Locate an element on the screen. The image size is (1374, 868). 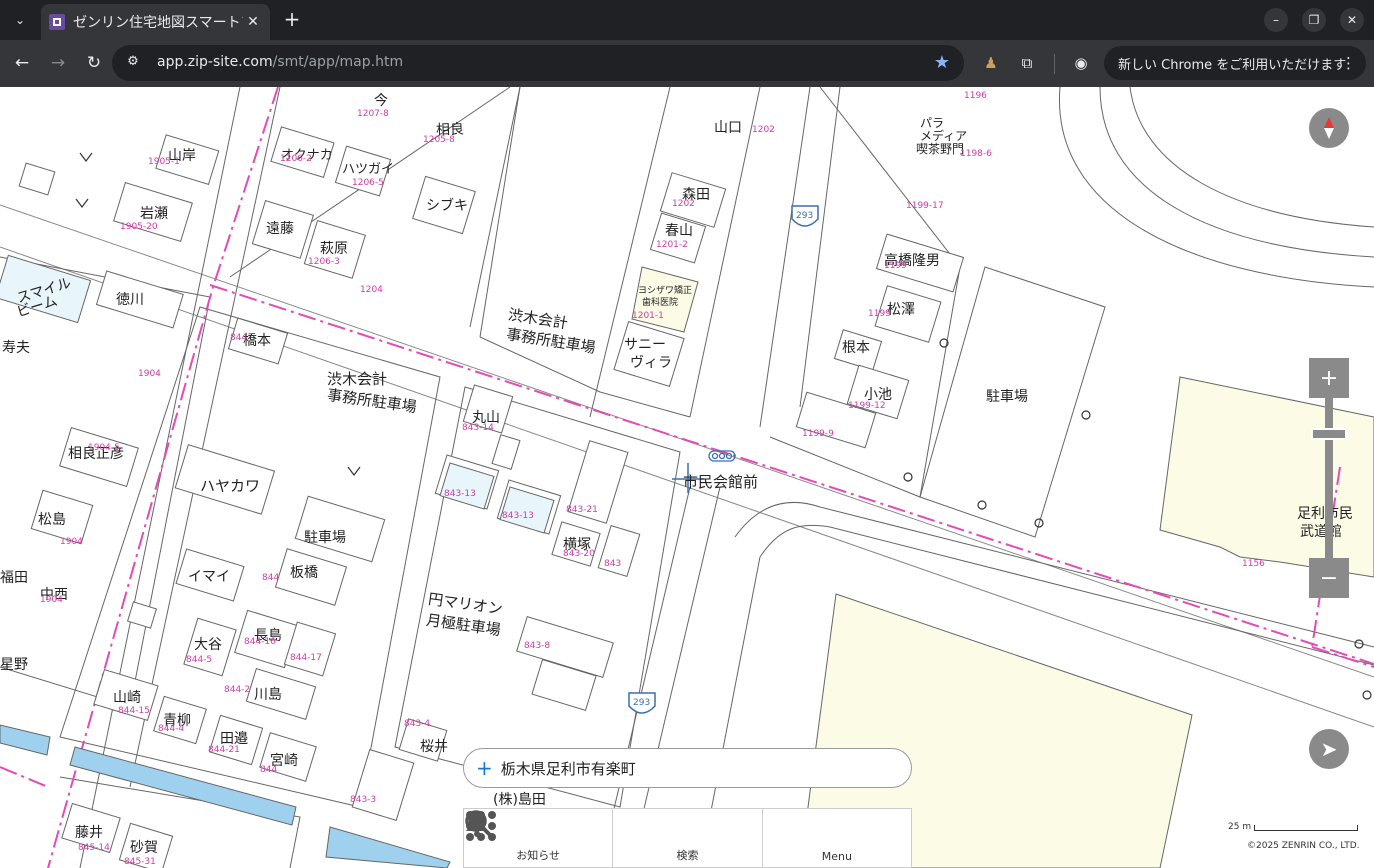
lot-number: 1201-2 is located at coordinates (672, 245).